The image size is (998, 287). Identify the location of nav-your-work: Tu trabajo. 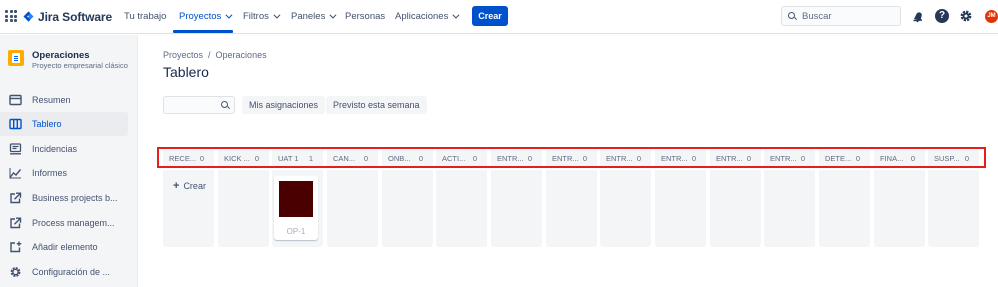
(145, 16).